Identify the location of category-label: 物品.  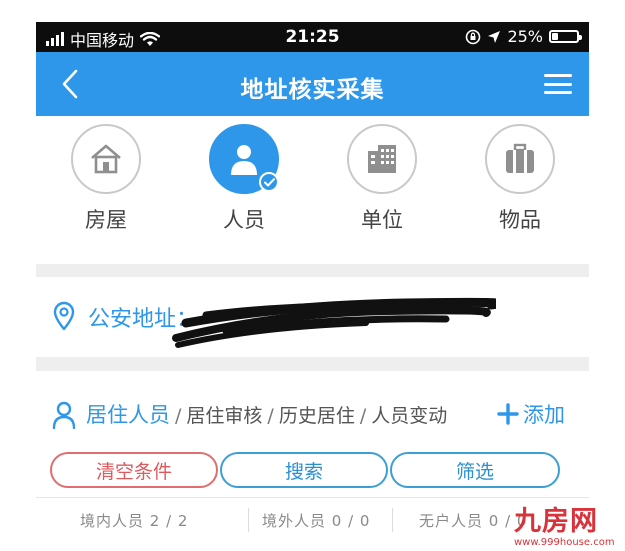
(520, 220).